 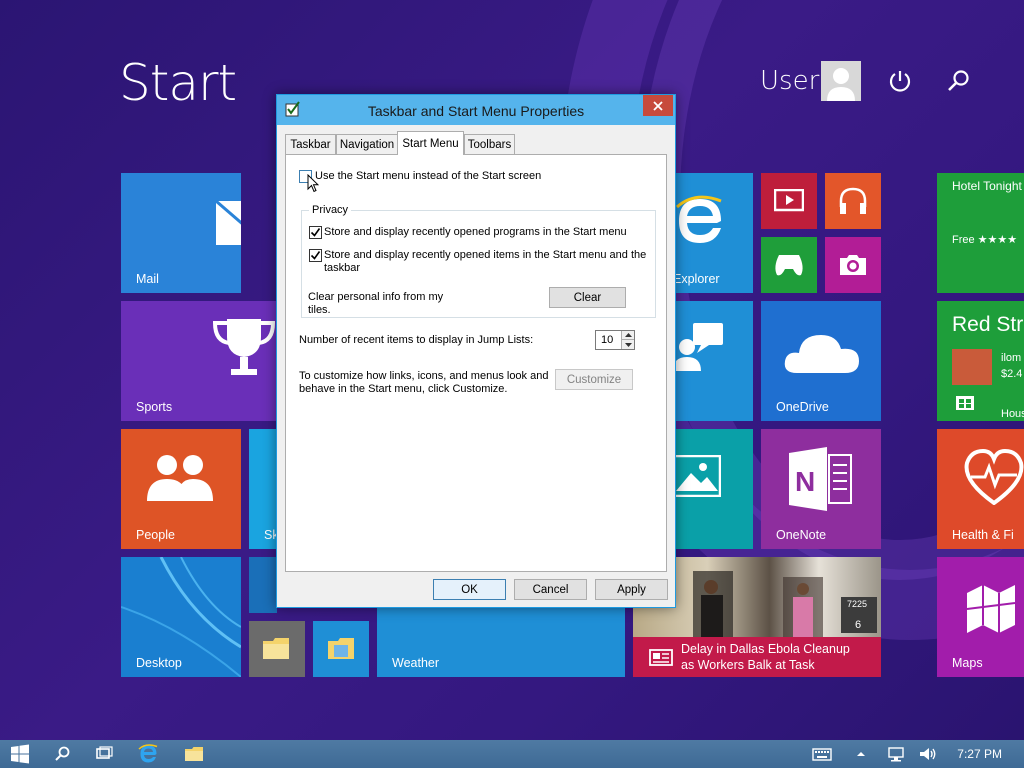 I want to click on trophy-icon, so click(x=244, y=347).